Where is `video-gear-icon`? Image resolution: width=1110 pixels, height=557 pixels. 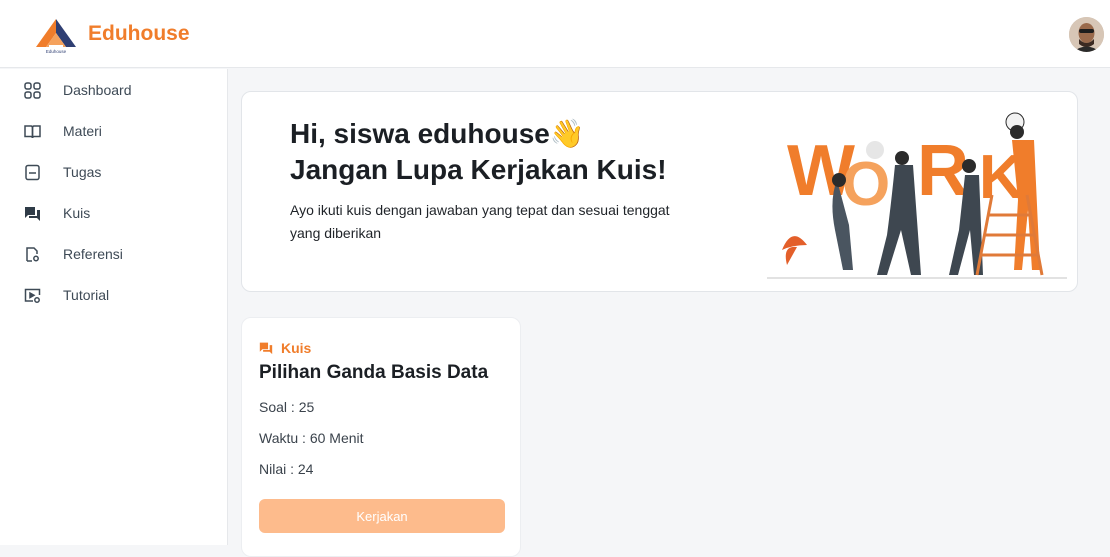 video-gear-icon is located at coordinates (32, 295).